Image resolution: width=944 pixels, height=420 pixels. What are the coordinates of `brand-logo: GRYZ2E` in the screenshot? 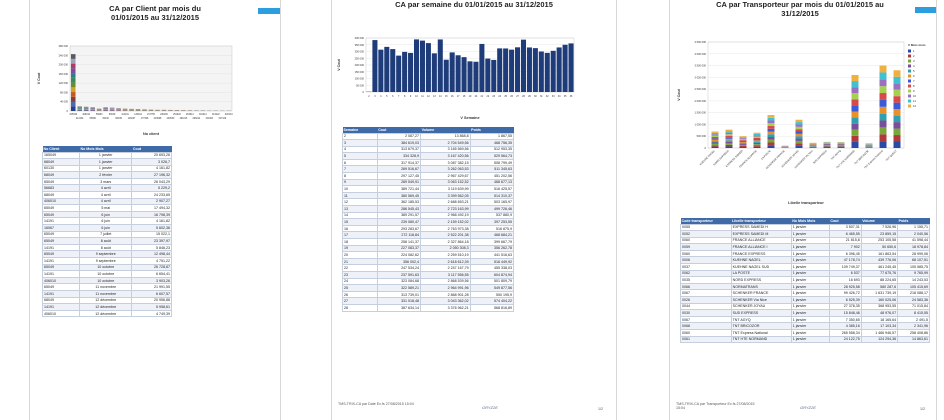 It's located at (490, 407).